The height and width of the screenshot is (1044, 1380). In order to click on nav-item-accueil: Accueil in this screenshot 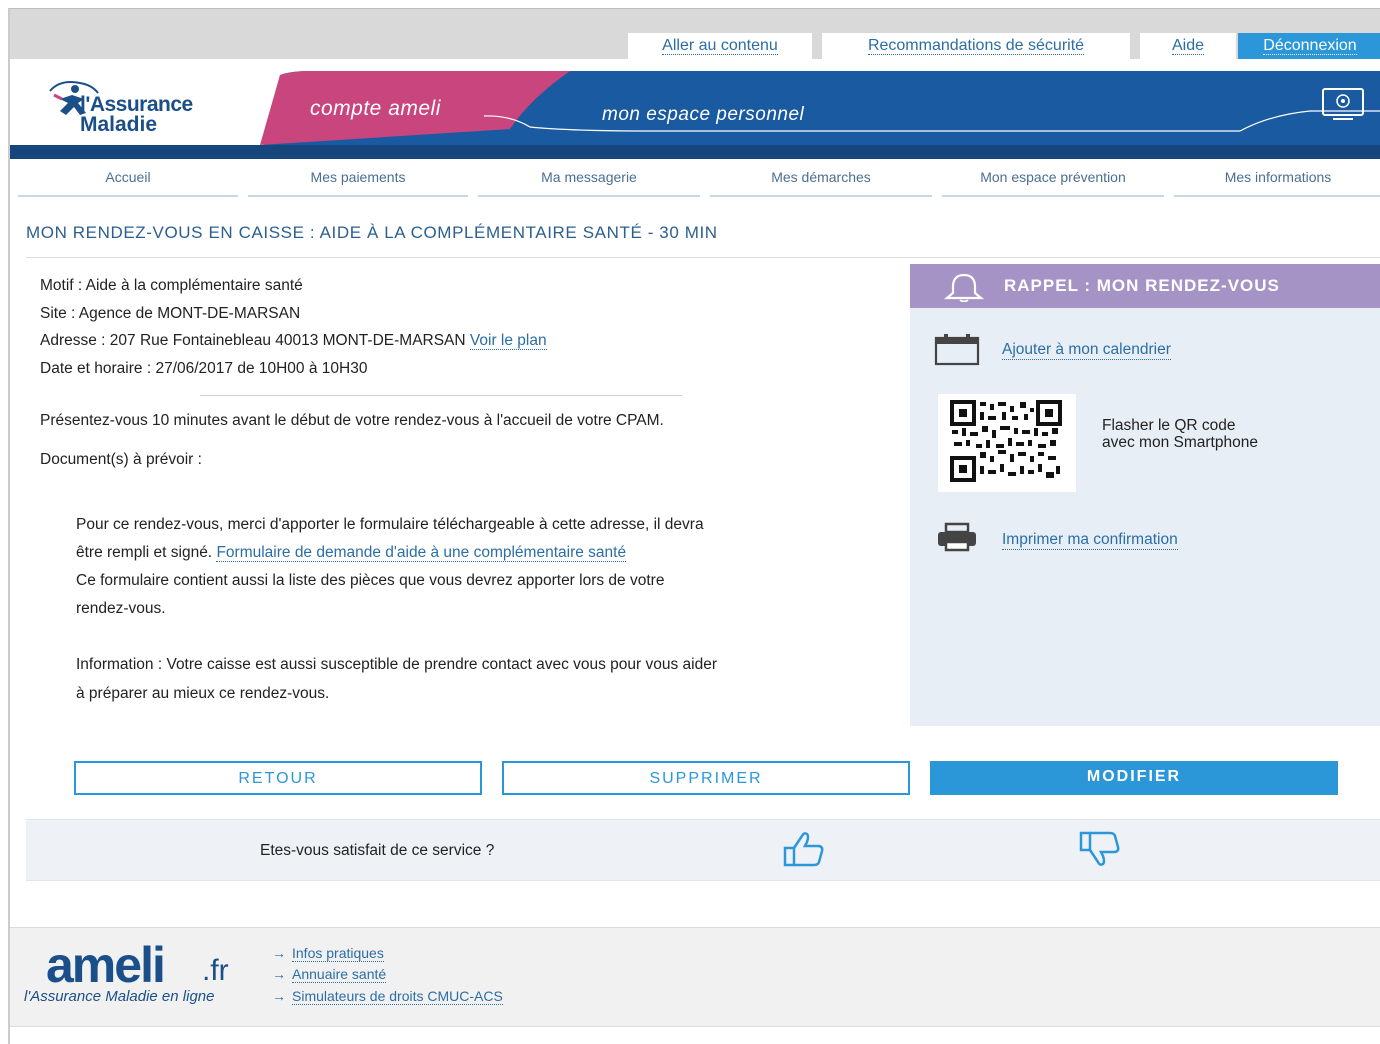, I will do `click(128, 183)`.